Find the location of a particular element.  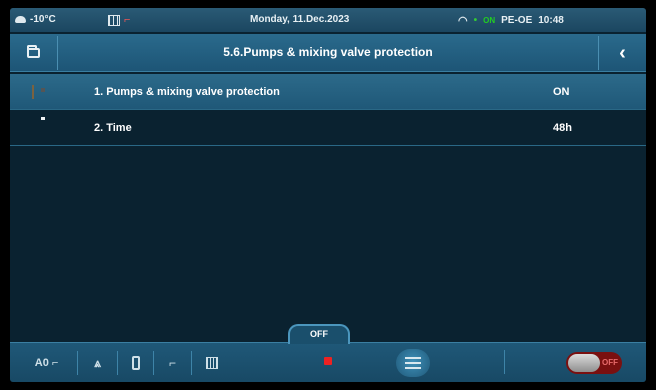

power-toggle: OFF is located at coordinates (594, 363).